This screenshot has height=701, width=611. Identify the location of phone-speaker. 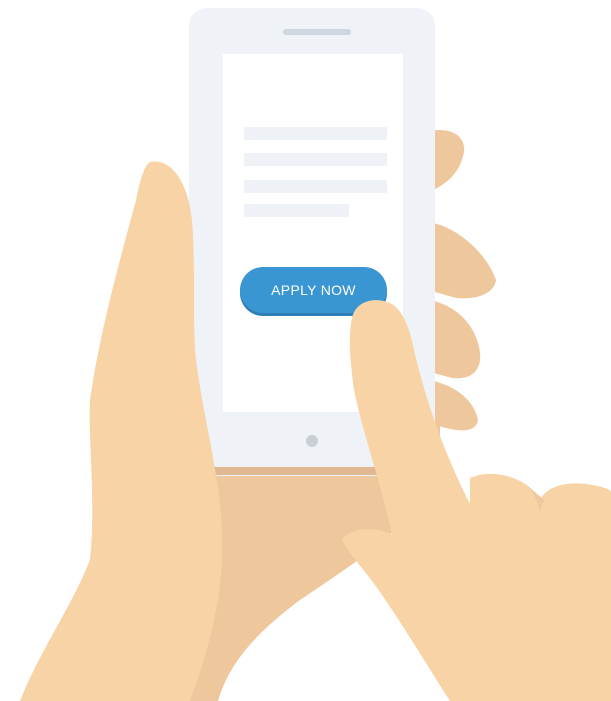
(317, 32).